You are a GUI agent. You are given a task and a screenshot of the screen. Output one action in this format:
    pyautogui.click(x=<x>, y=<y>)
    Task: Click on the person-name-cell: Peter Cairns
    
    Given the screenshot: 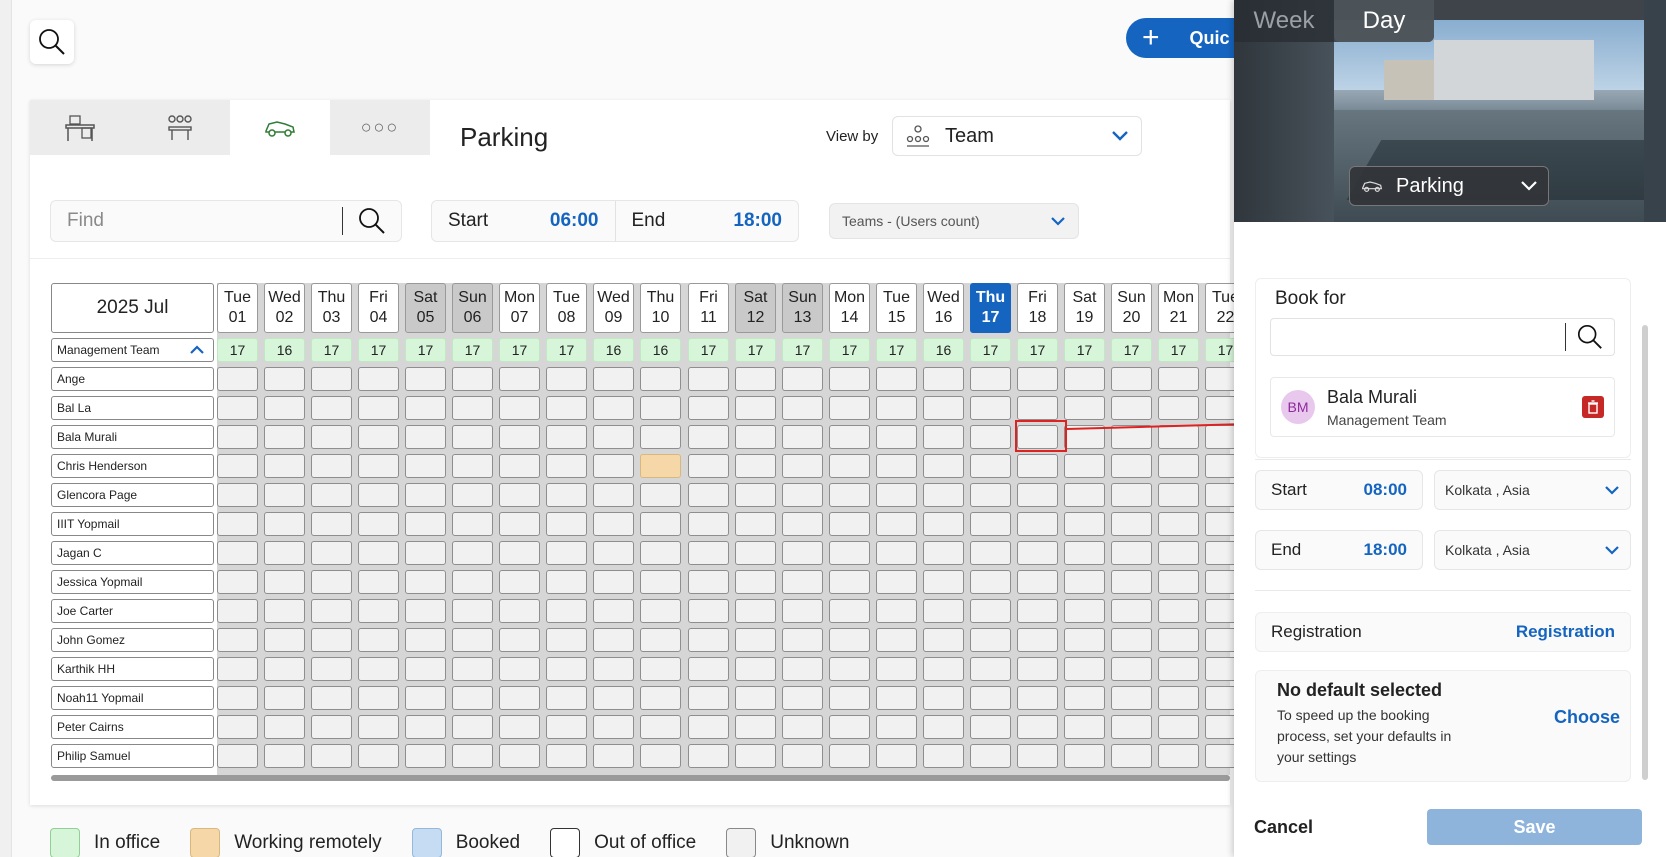 What is the action you would take?
    pyautogui.click(x=132, y=727)
    